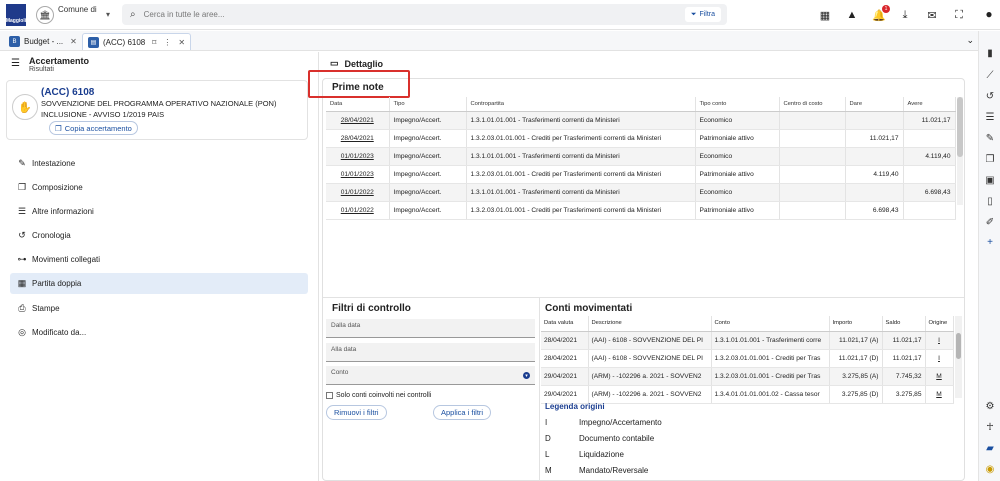  What do you see at coordinates (874, 192) in the screenshot?
I see `cell` at bounding box center [874, 192].